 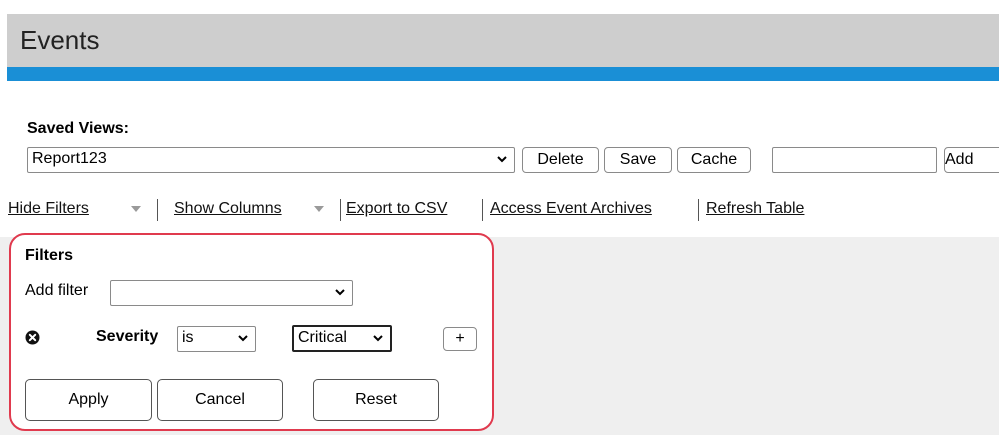 What do you see at coordinates (755, 209) in the screenshot?
I see `refresh-table-link: Refresh Table` at bounding box center [755, 209].